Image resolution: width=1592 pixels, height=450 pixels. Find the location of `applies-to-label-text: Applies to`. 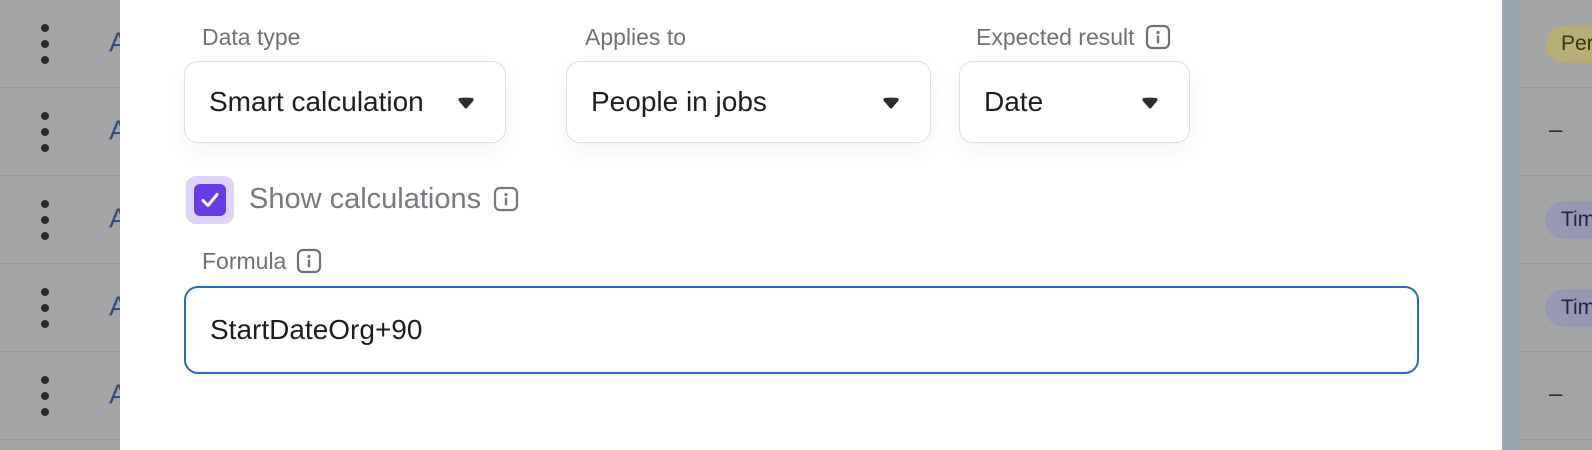

applies-to-label-text: Applies to is located at coordinates (636, 36).